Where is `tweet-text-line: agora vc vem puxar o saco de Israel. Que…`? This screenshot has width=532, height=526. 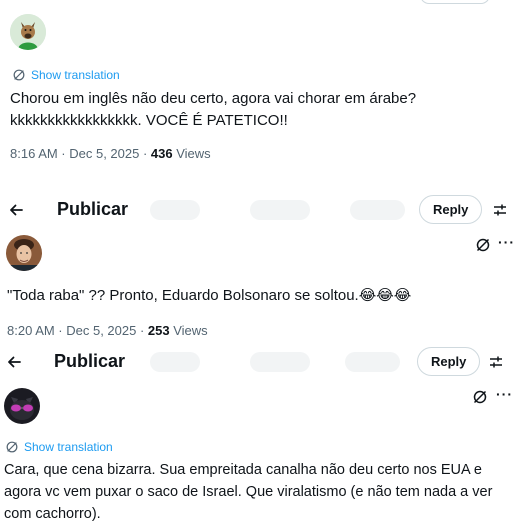 tweet-text-line: agora vc vem puxar o saco de Israel. Que… is located at coordinates (248, 492).